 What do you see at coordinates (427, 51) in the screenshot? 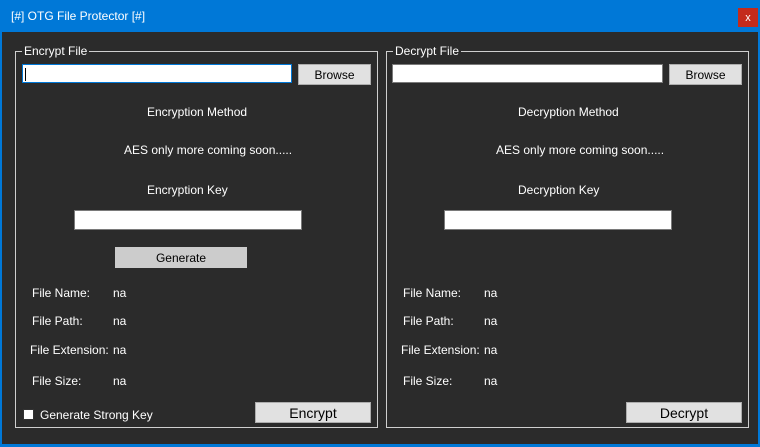
I see `decrypt-group-title: Decrypt File` at bounding box center [427, 51].